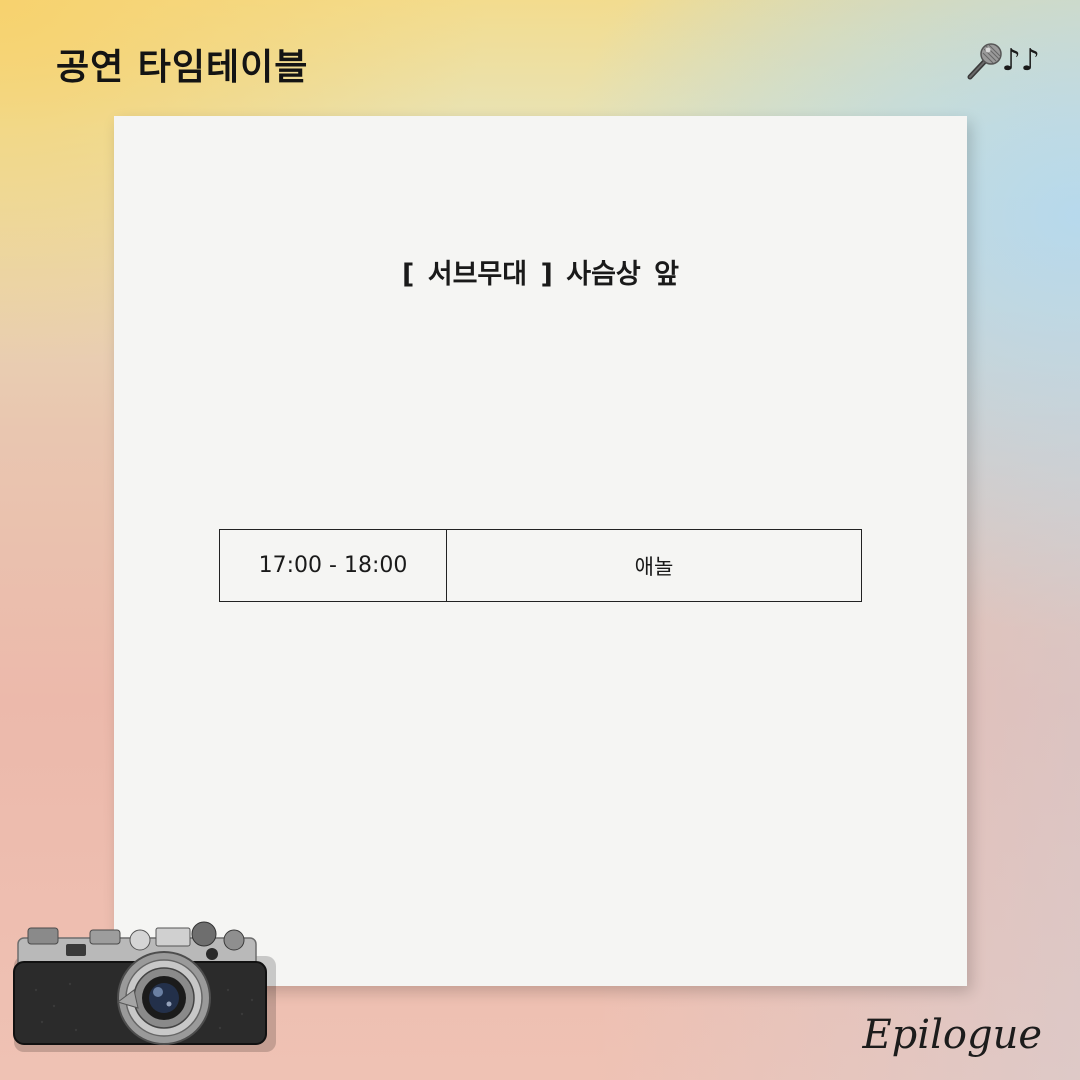  Describe the element at coordinates (952, 1035) in the screenshot. I see `brand-signature: Epilogue` at that location.